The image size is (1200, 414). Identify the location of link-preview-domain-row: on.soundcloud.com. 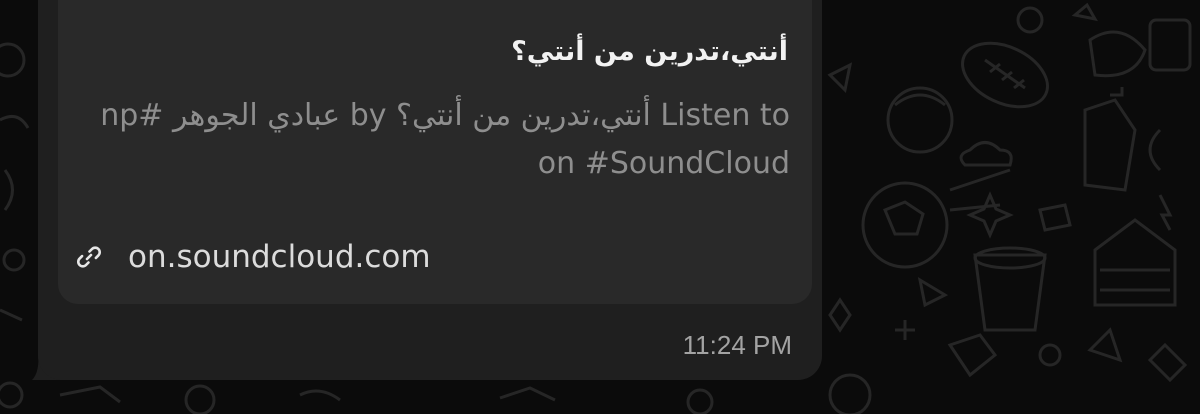
(253, 257).